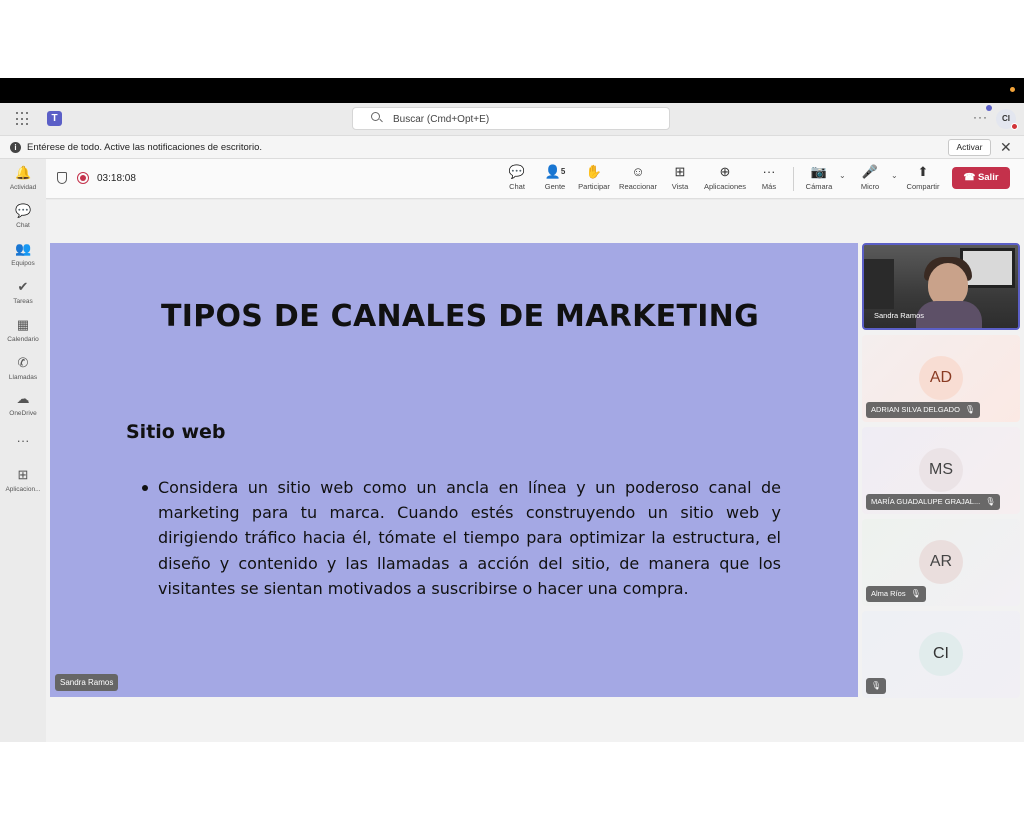 Image resolution: width=1024 pixels, height=819 pixels. What do you see at coordinates (638, 186) in the screenshot?
I see `control-label: Reaccionar` at bounding box center [638, 186].